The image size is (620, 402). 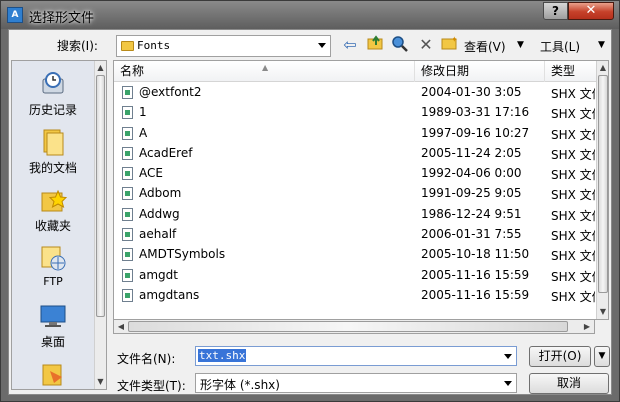 What do you see at coordinates (100, 196) in the screenshot?
I see `places-scroll-thumb` at bounding box center [100, 196].